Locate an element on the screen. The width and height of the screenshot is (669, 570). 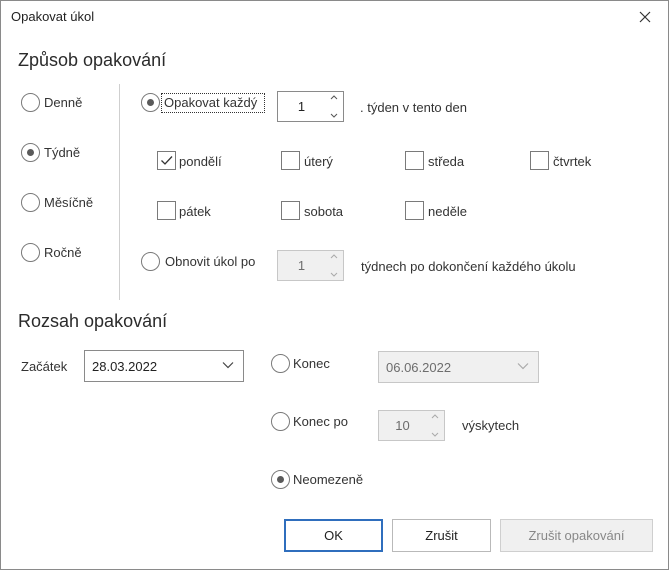
repeat-every-suffix: . týden v tento den is located at coordinates (413, 107).